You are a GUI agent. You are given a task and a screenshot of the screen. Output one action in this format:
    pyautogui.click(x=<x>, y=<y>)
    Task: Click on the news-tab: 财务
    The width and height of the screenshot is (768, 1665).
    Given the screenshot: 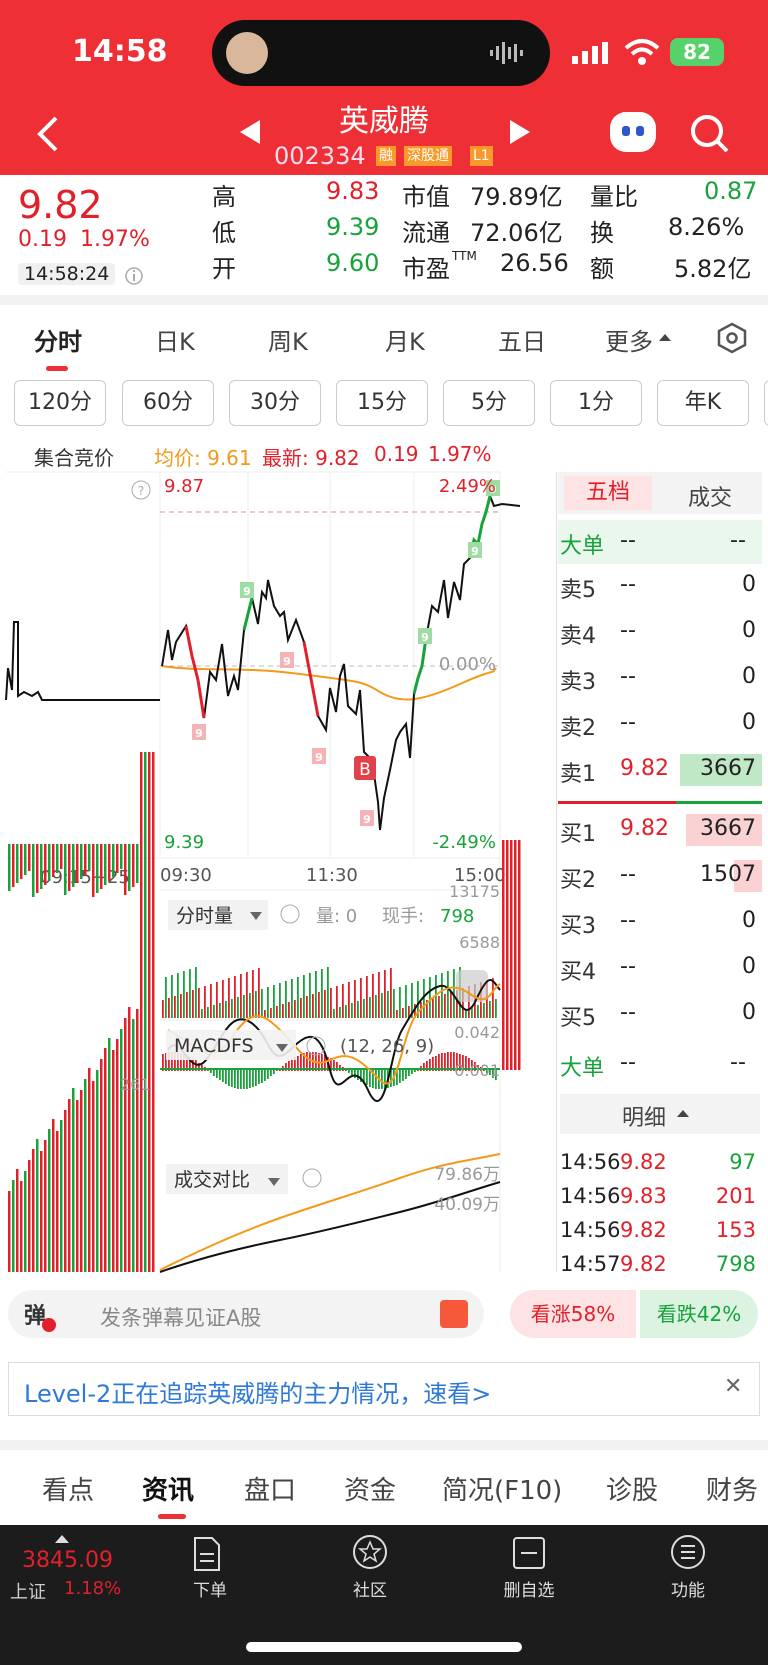 What is the action you would take?
    pyautogui.click(x=732, y=1488)
    